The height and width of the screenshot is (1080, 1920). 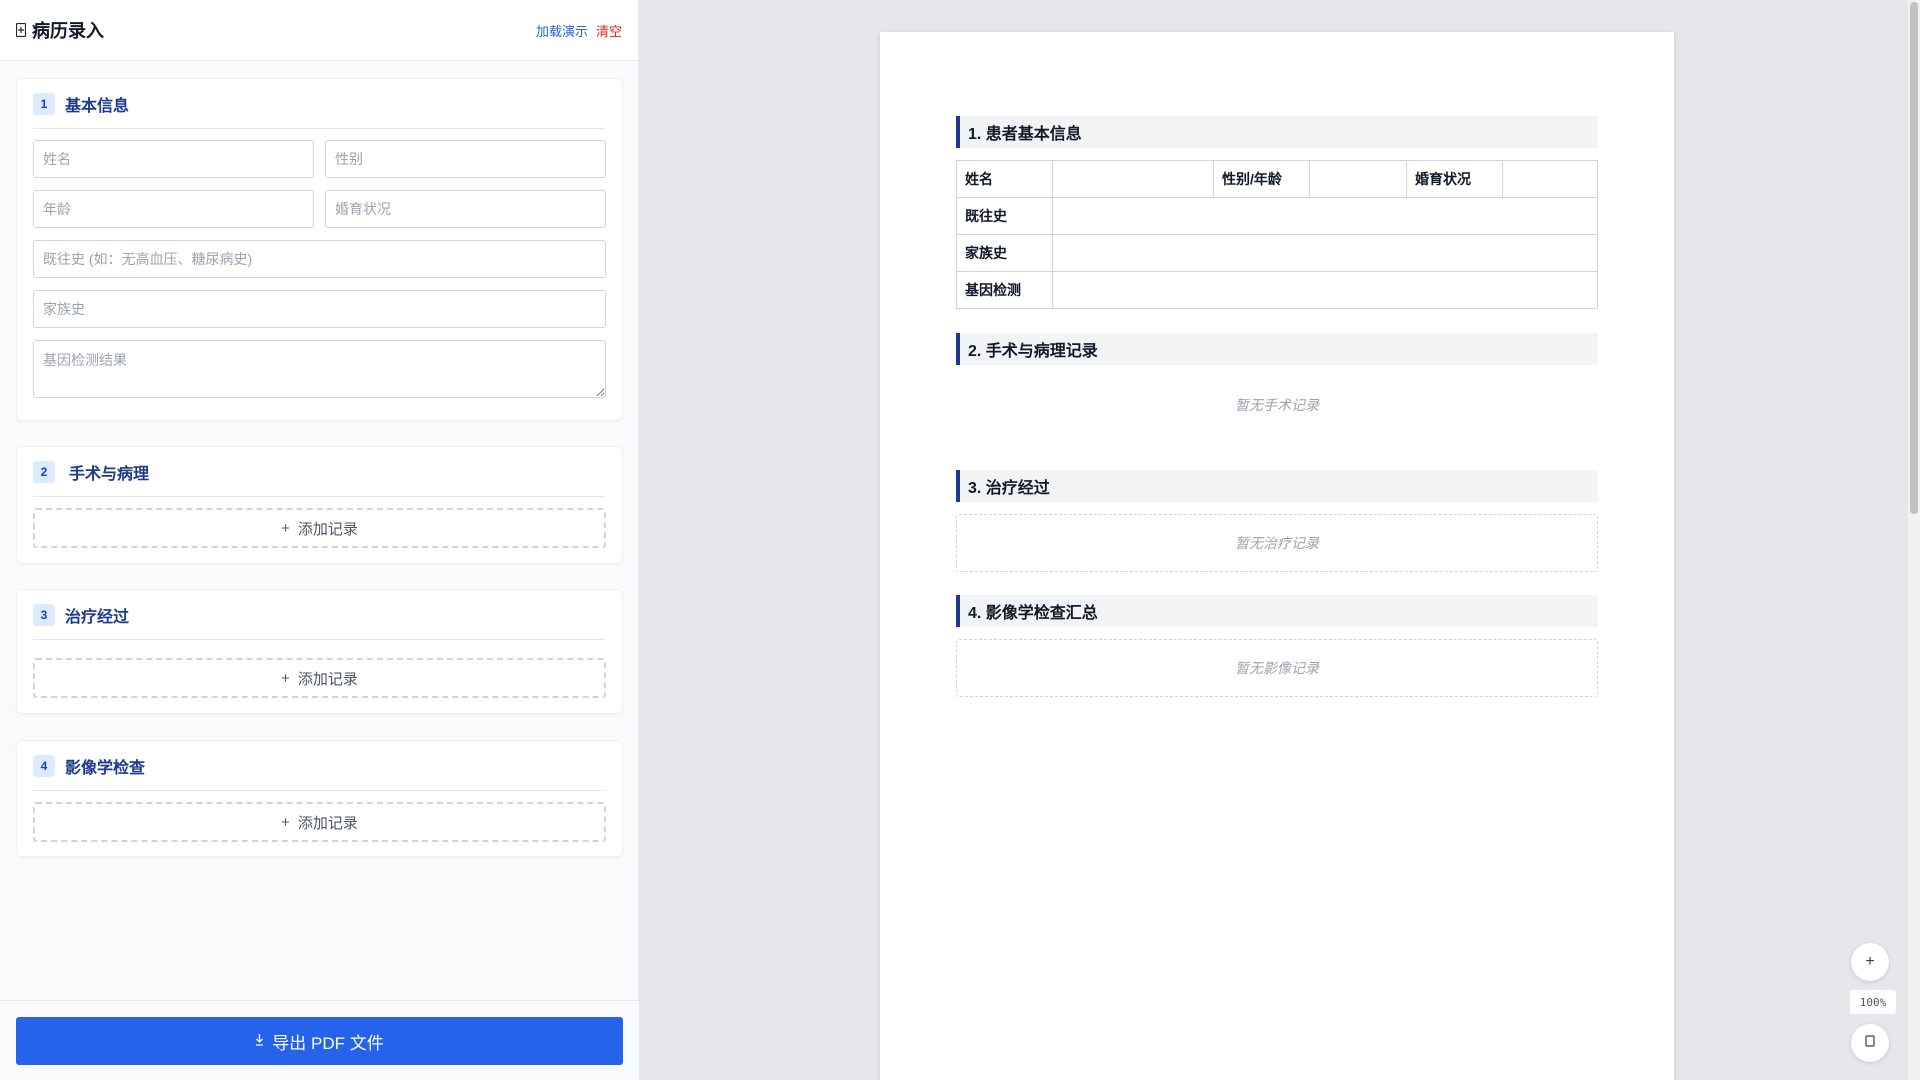 I want to click on header-actions: 加载演示 清空, so click(x=579, y=30).